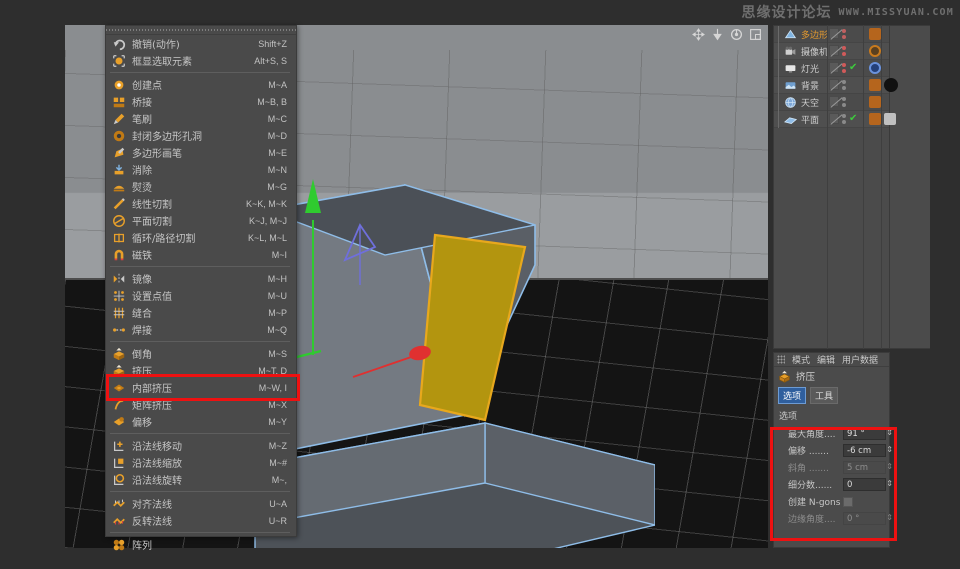 Image resolution: width=960 pixels, height=569 pixels. What do you see at coordinates (831, 501) in the screenshot?
I see `property-row: 创建 N-gons` at bounding box center [831, 501].